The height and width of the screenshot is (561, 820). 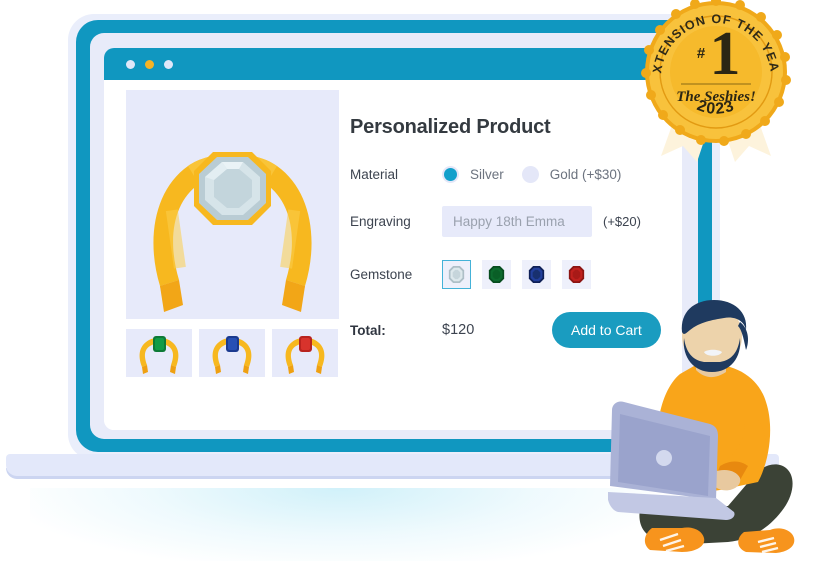 I want to click on gemstone-swatch-group, so click(x=516, y=274).